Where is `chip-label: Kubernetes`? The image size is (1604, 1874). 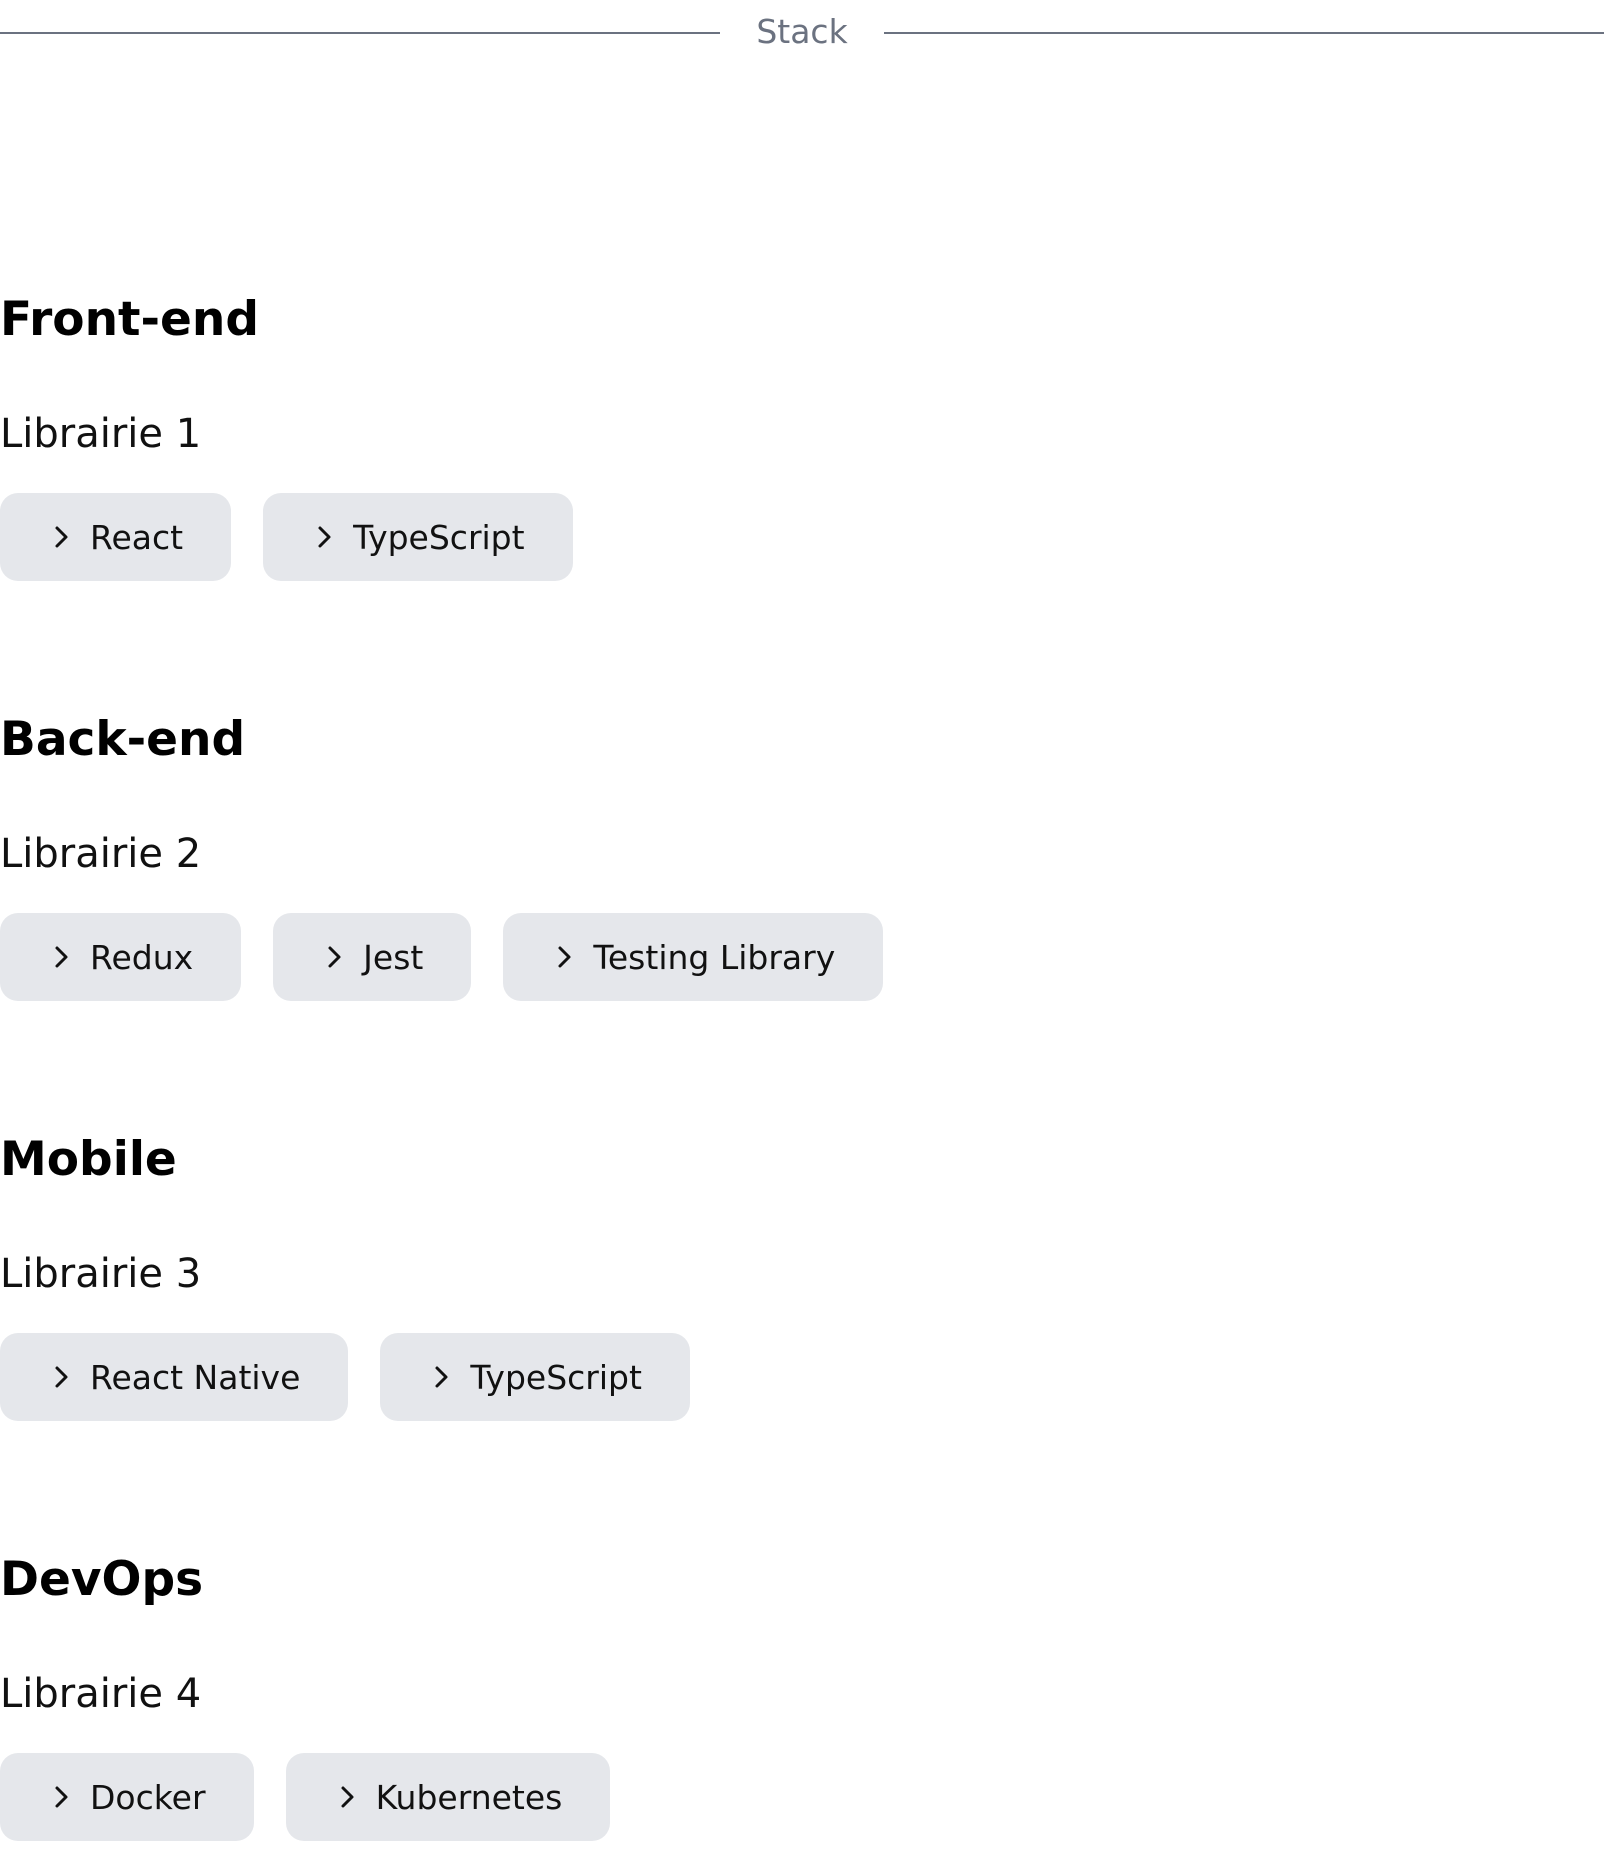
chip-label: Kubernetes is located at coordinates (469, 1797).